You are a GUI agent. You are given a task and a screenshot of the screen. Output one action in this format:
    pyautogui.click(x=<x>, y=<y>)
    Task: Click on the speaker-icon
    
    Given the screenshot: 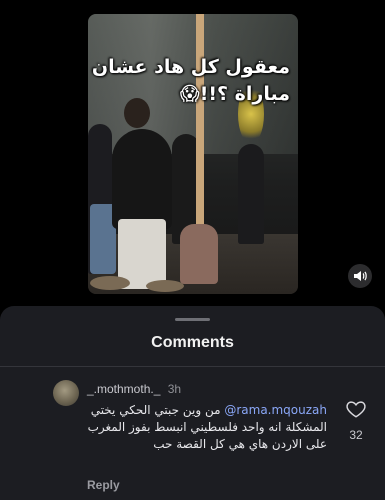 What is the action you would take?
    pyautogui.click(x=360, y=276)
    